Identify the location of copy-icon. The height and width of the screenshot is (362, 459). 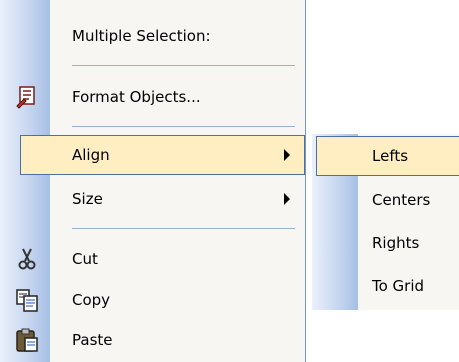
(27, 300).